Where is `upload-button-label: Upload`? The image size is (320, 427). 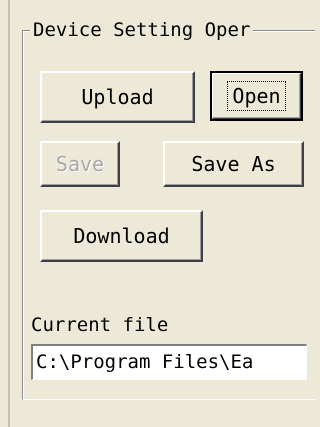 upload-button-label: Upload is located at coordinates (117, 97).